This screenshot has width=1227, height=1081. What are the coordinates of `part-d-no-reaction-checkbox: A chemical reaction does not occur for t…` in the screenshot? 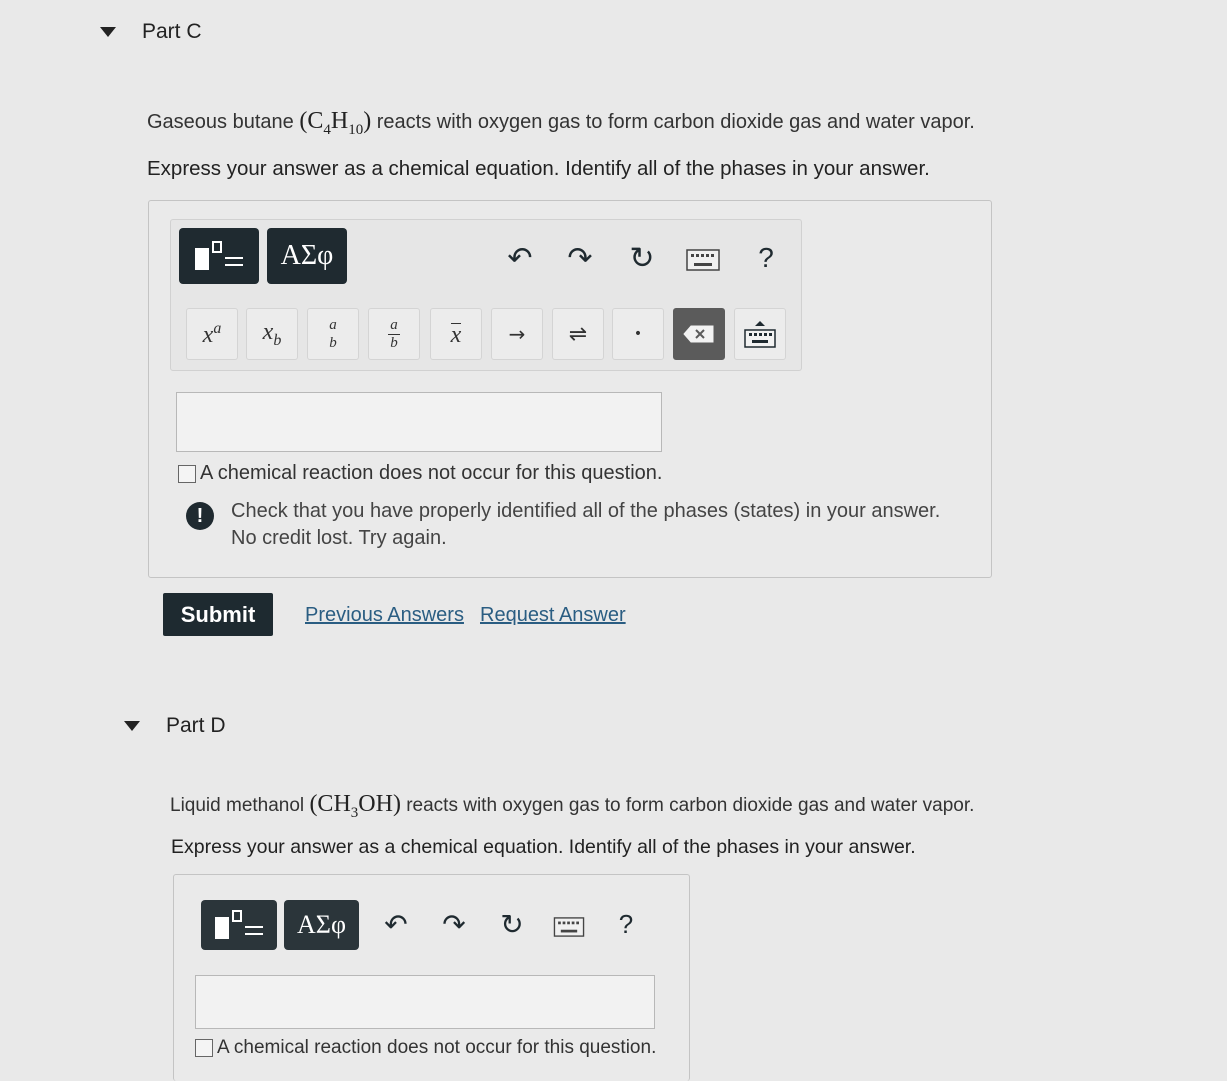 It's located at (425, 1048).